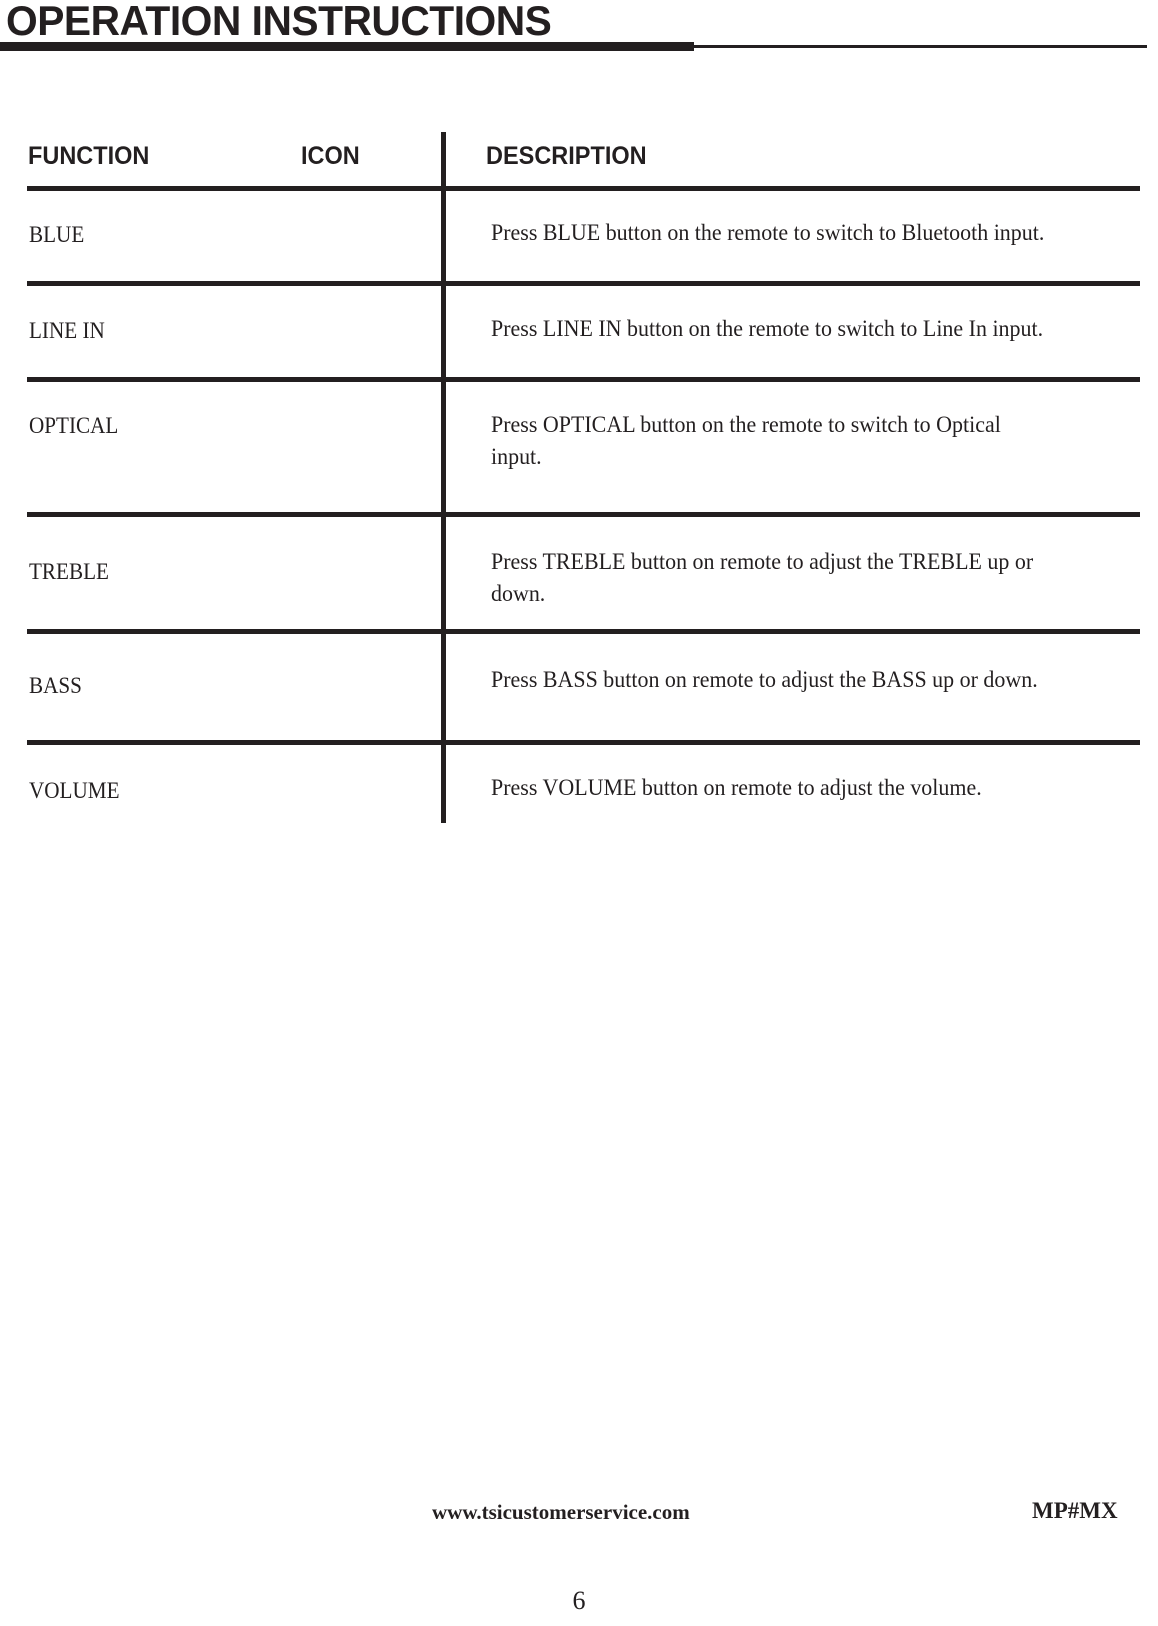  Describe the element at coordinates (55, 685) in the screenshot. I see `table-row: BASS` at that location.